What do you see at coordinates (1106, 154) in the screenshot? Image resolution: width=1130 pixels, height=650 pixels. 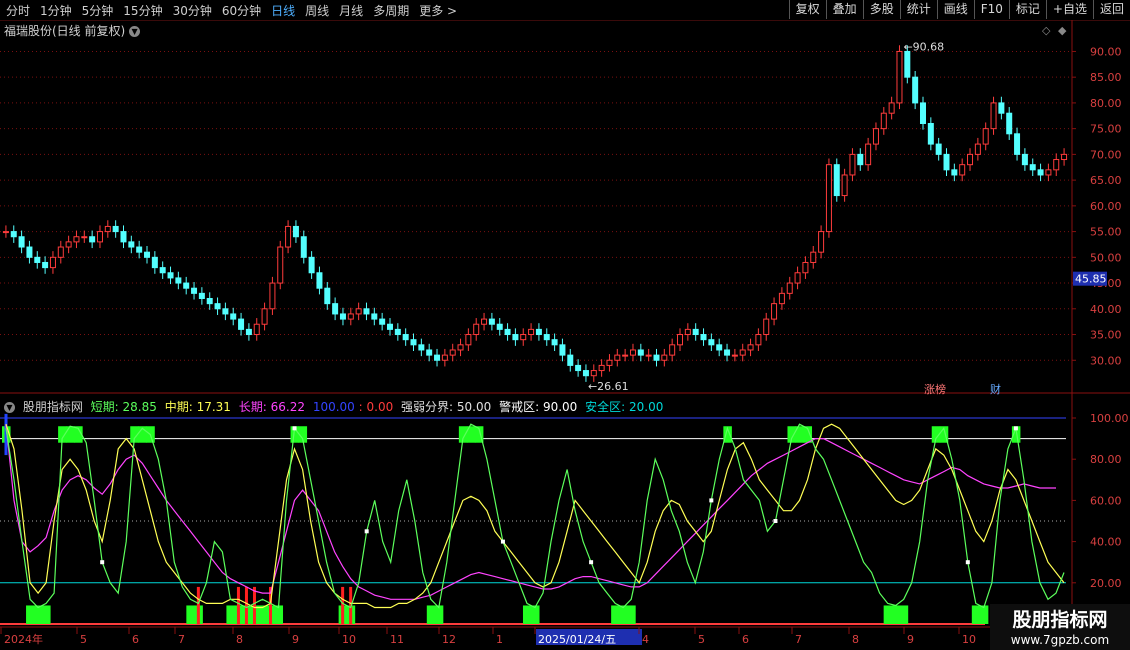 I see `price-tick-label: 70.00` at bounding box center [1106, 154].